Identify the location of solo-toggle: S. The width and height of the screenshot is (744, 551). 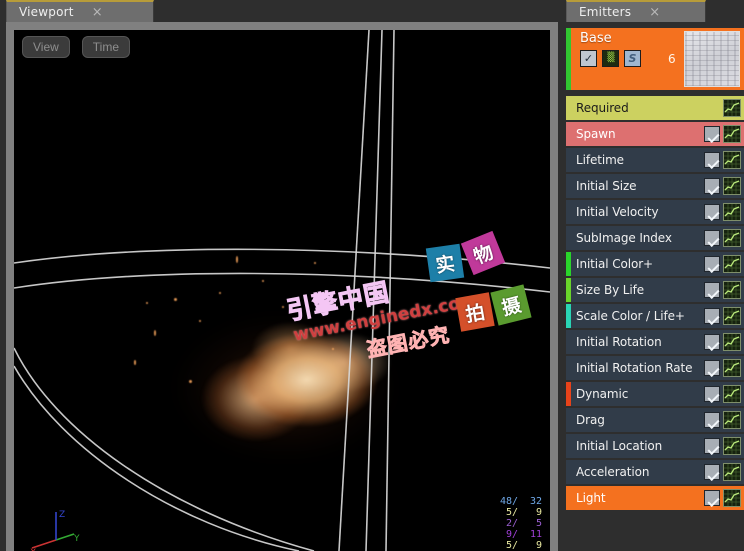
(632, 58).